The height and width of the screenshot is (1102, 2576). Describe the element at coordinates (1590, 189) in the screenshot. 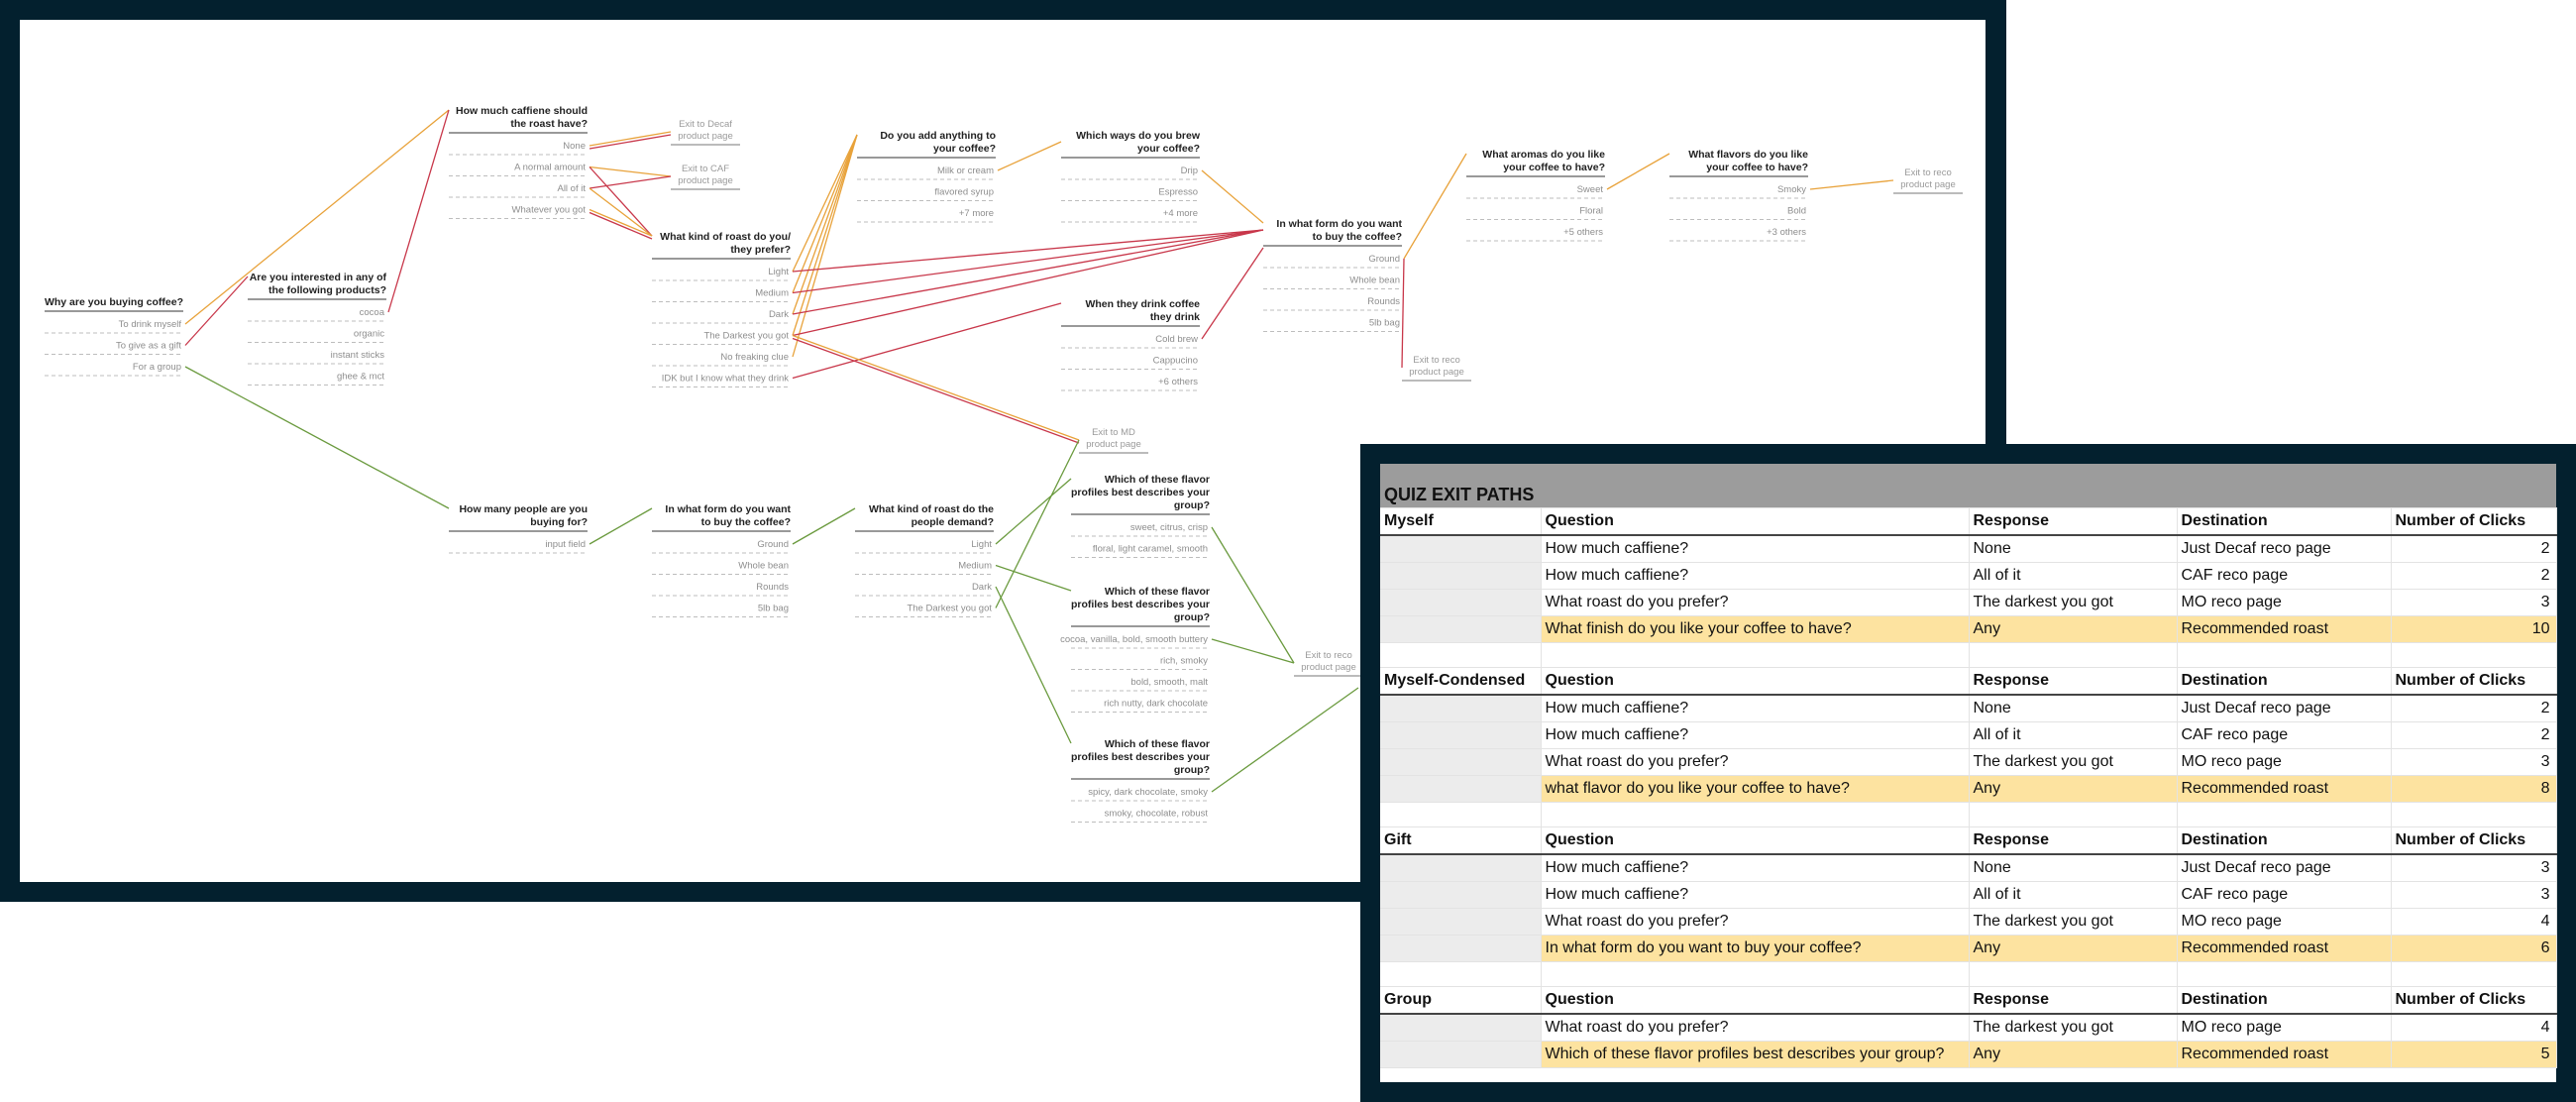

I see `option-label: Sweet` at that location.